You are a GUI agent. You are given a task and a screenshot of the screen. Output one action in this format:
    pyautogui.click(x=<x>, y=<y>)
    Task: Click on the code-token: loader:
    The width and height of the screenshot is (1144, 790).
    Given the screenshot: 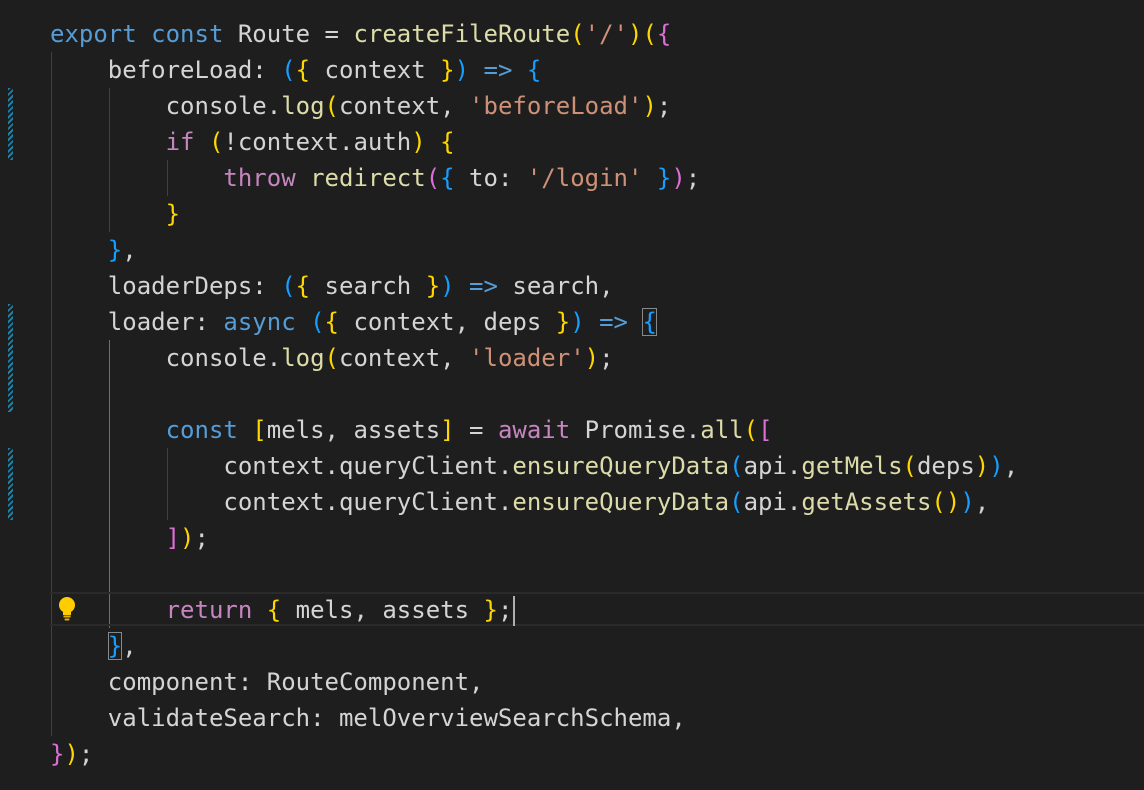 What is the action you would take?
    pyautogui.click(x=137, y=322)
    